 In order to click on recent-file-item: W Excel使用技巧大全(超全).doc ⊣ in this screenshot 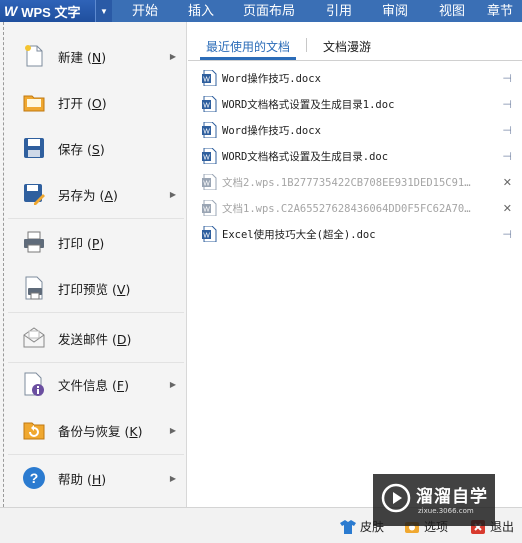, I will do `click(359, 234)`.